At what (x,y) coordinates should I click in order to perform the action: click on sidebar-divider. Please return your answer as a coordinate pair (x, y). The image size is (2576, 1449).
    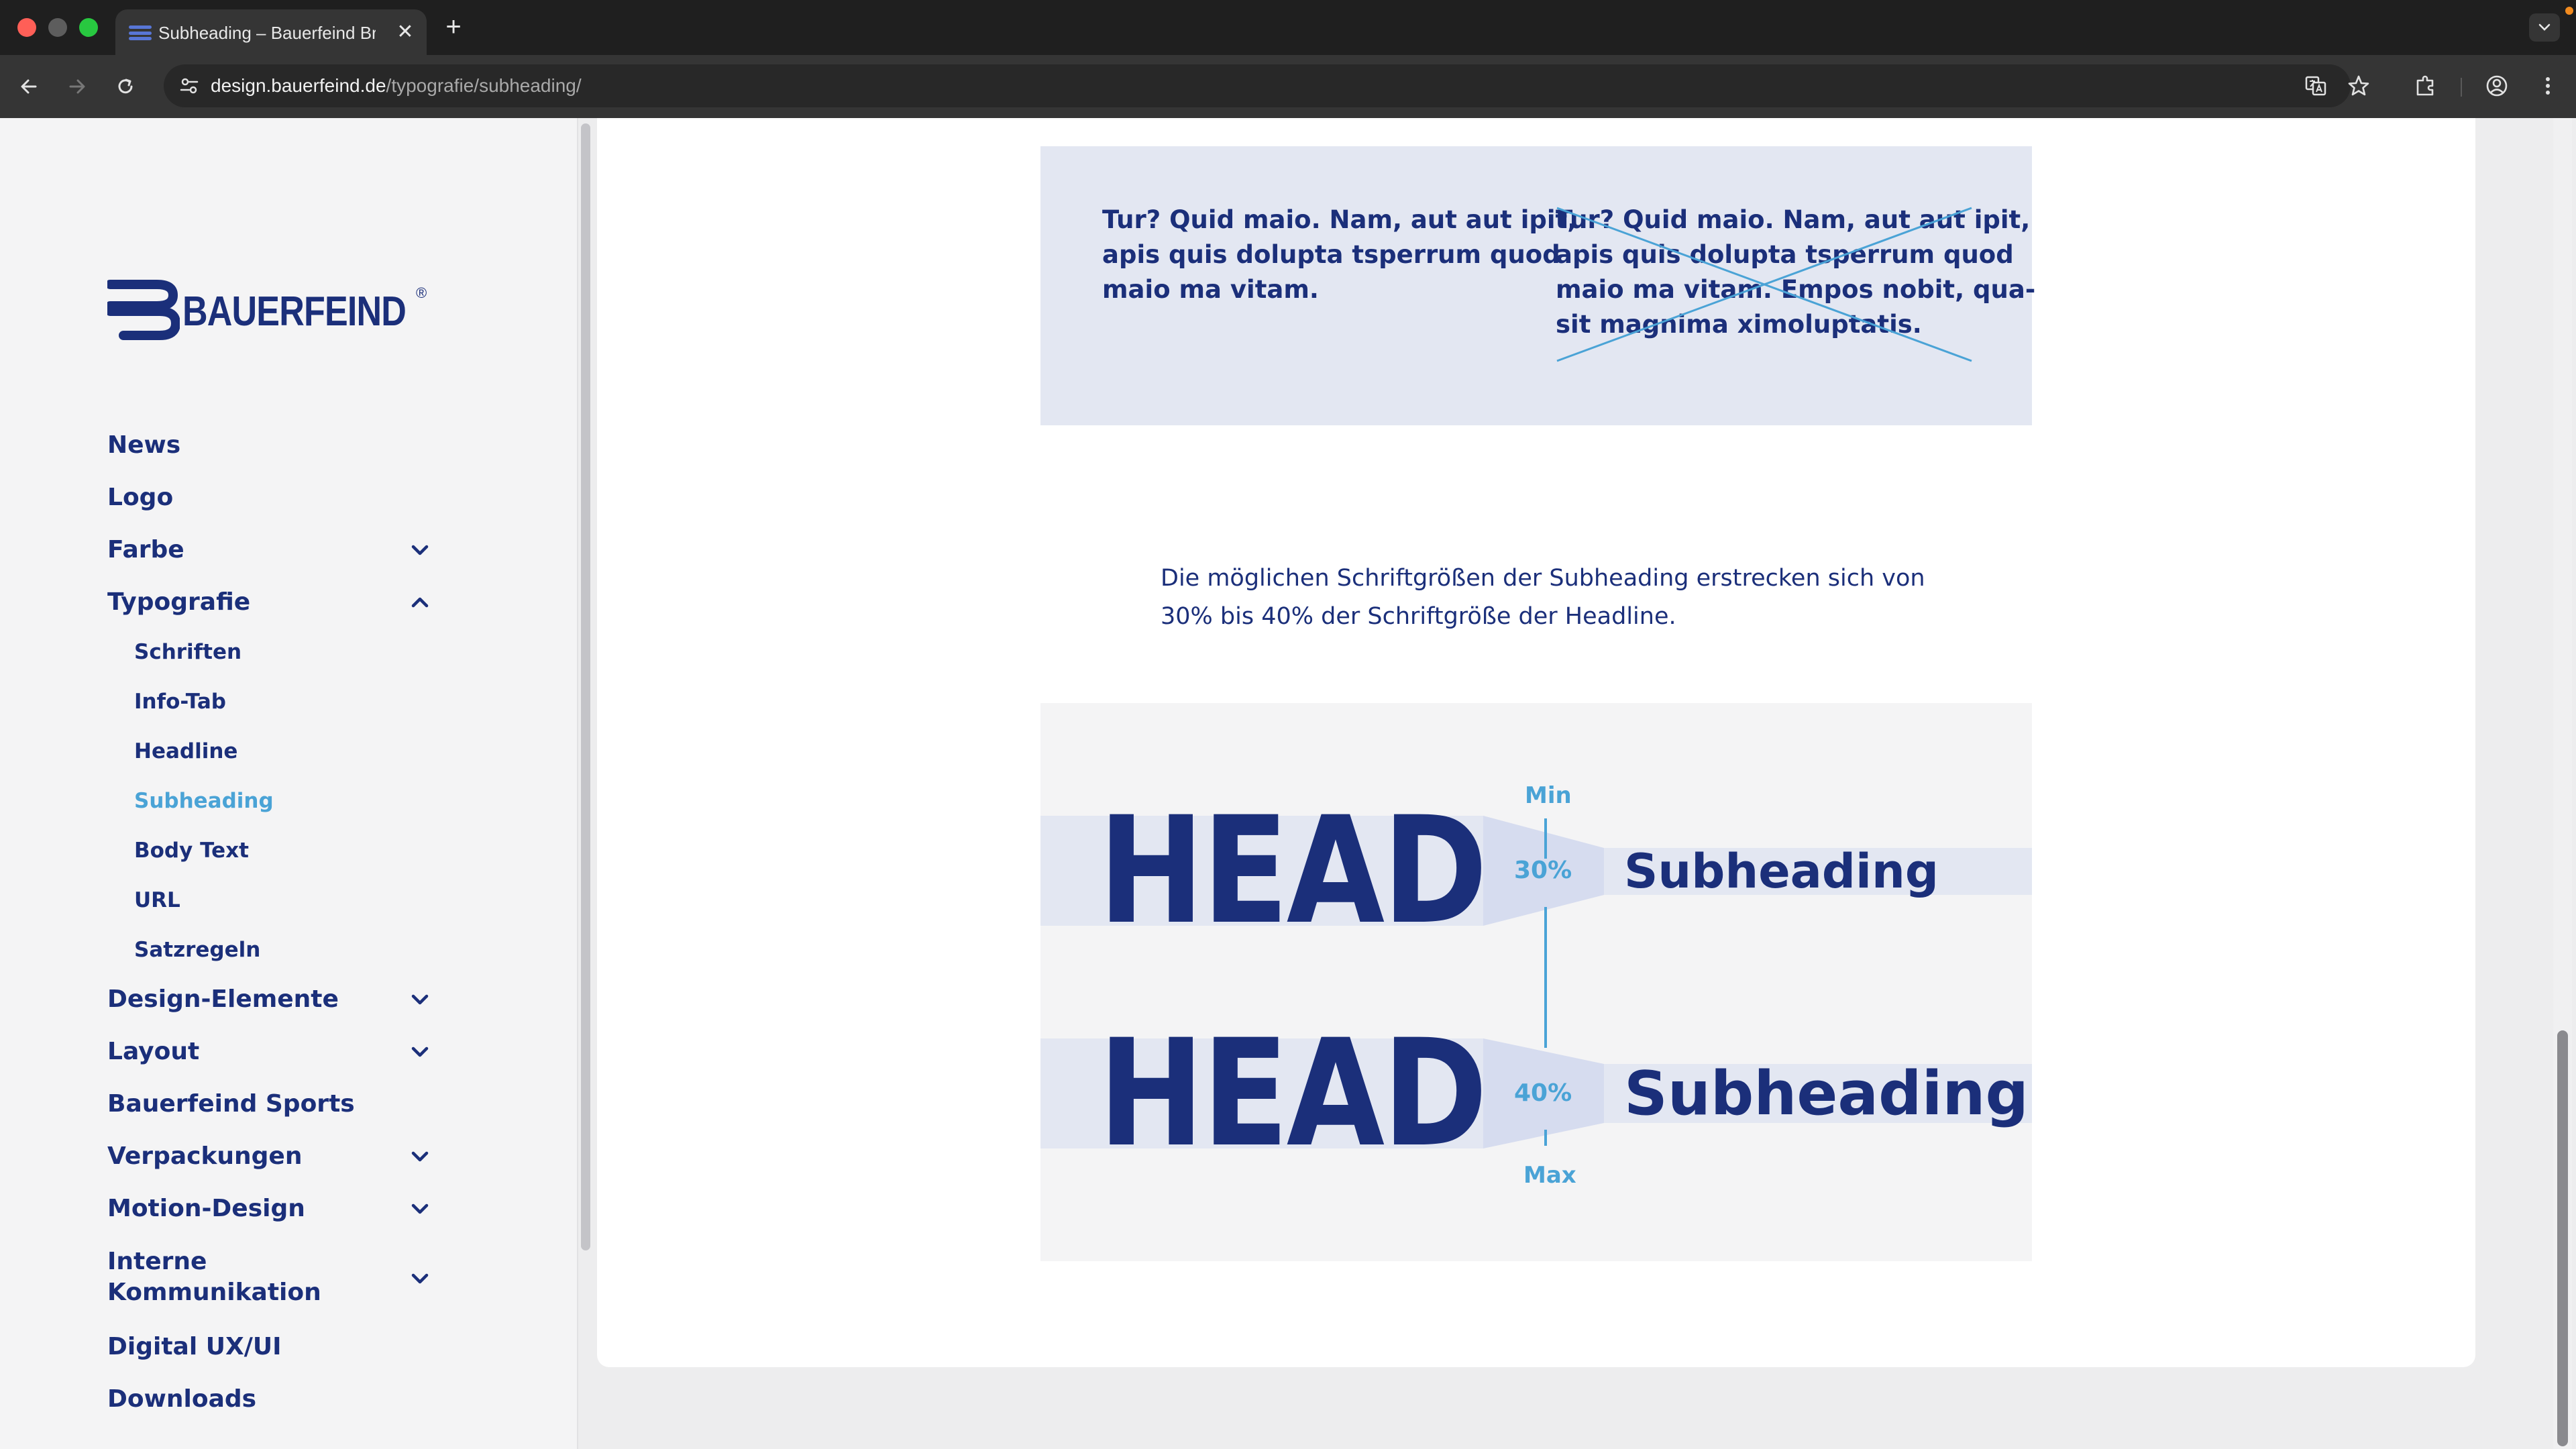
    Looking at the image, I should click on (577, 783).